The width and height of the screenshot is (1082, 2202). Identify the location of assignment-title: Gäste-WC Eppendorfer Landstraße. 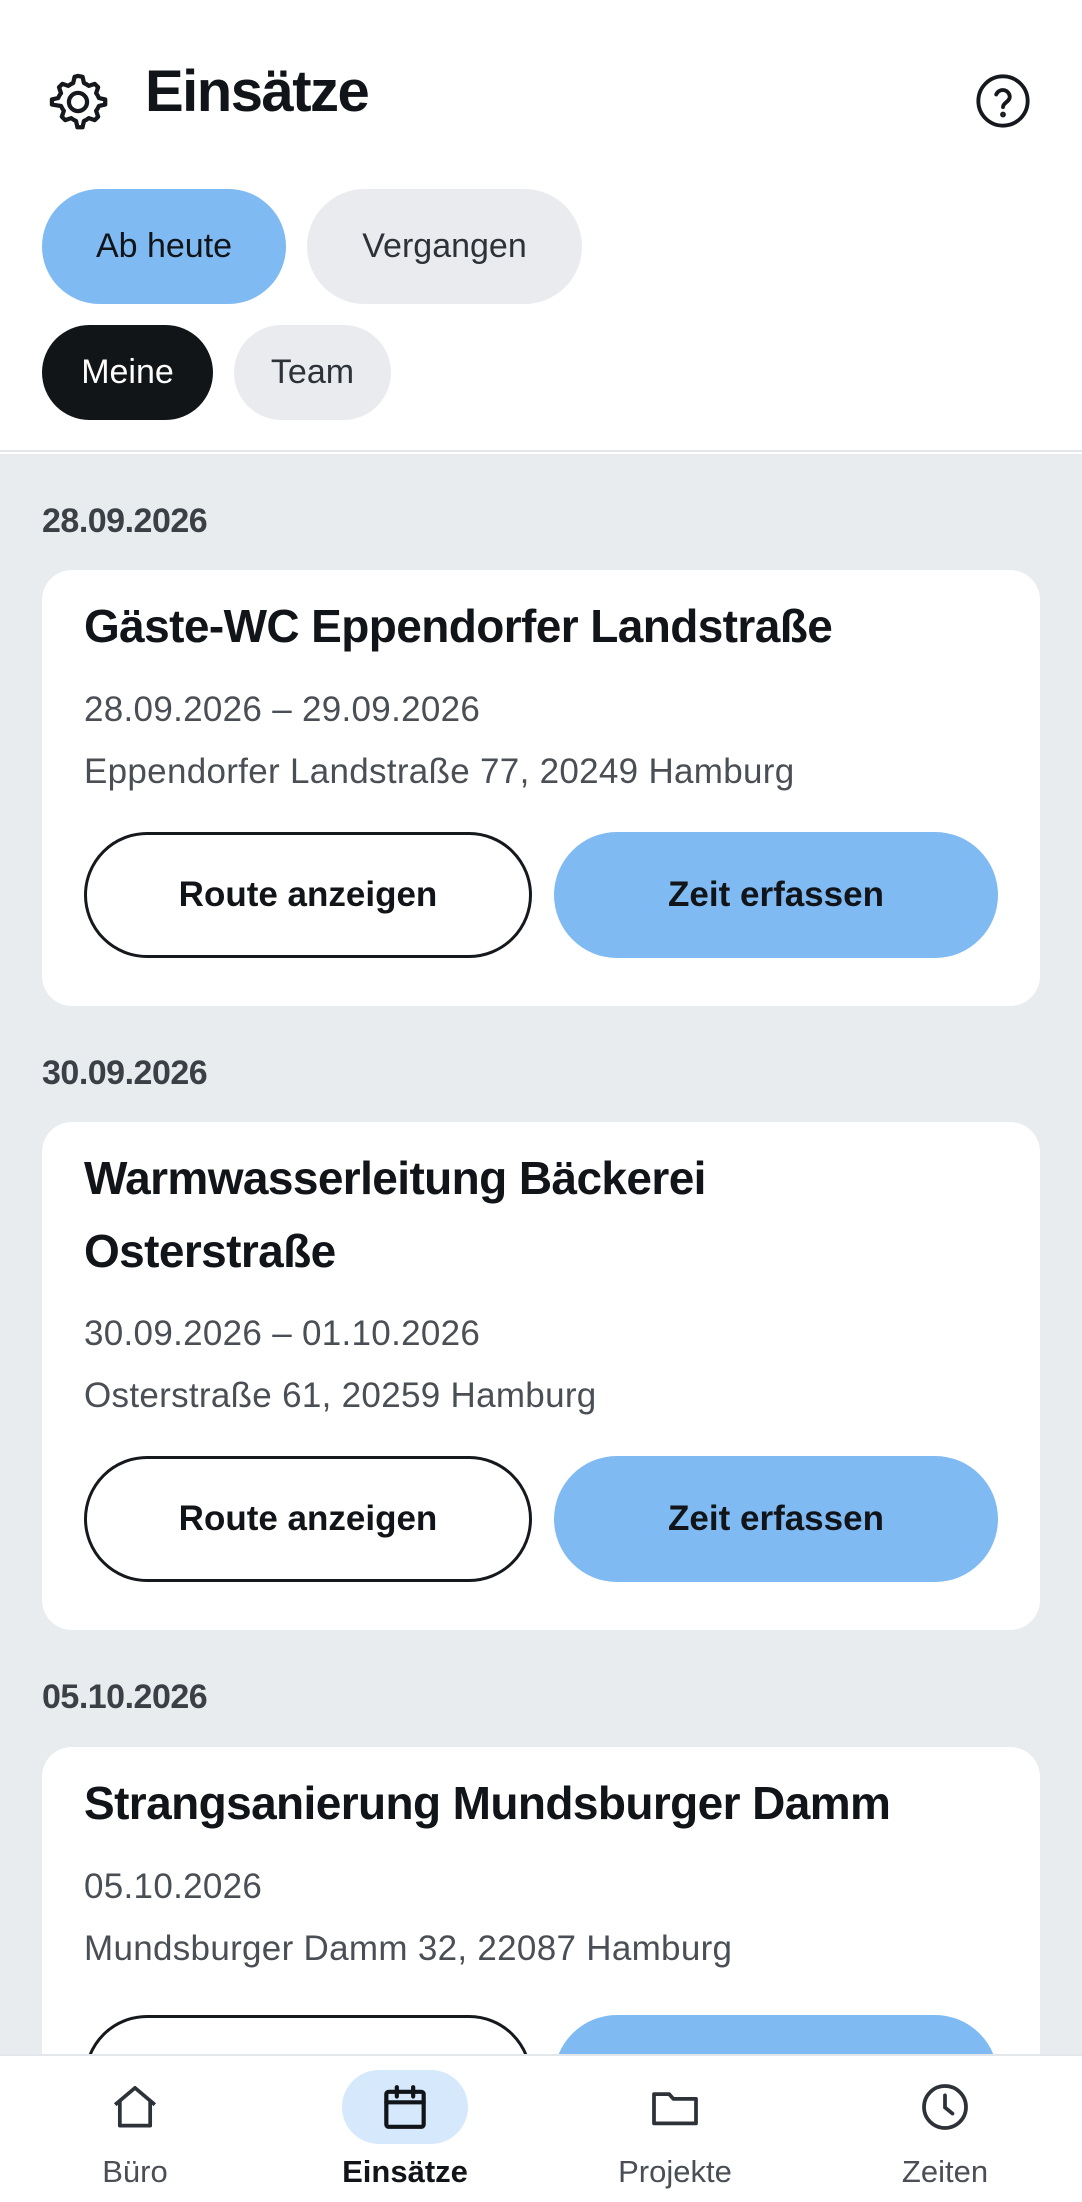
(458, 626).